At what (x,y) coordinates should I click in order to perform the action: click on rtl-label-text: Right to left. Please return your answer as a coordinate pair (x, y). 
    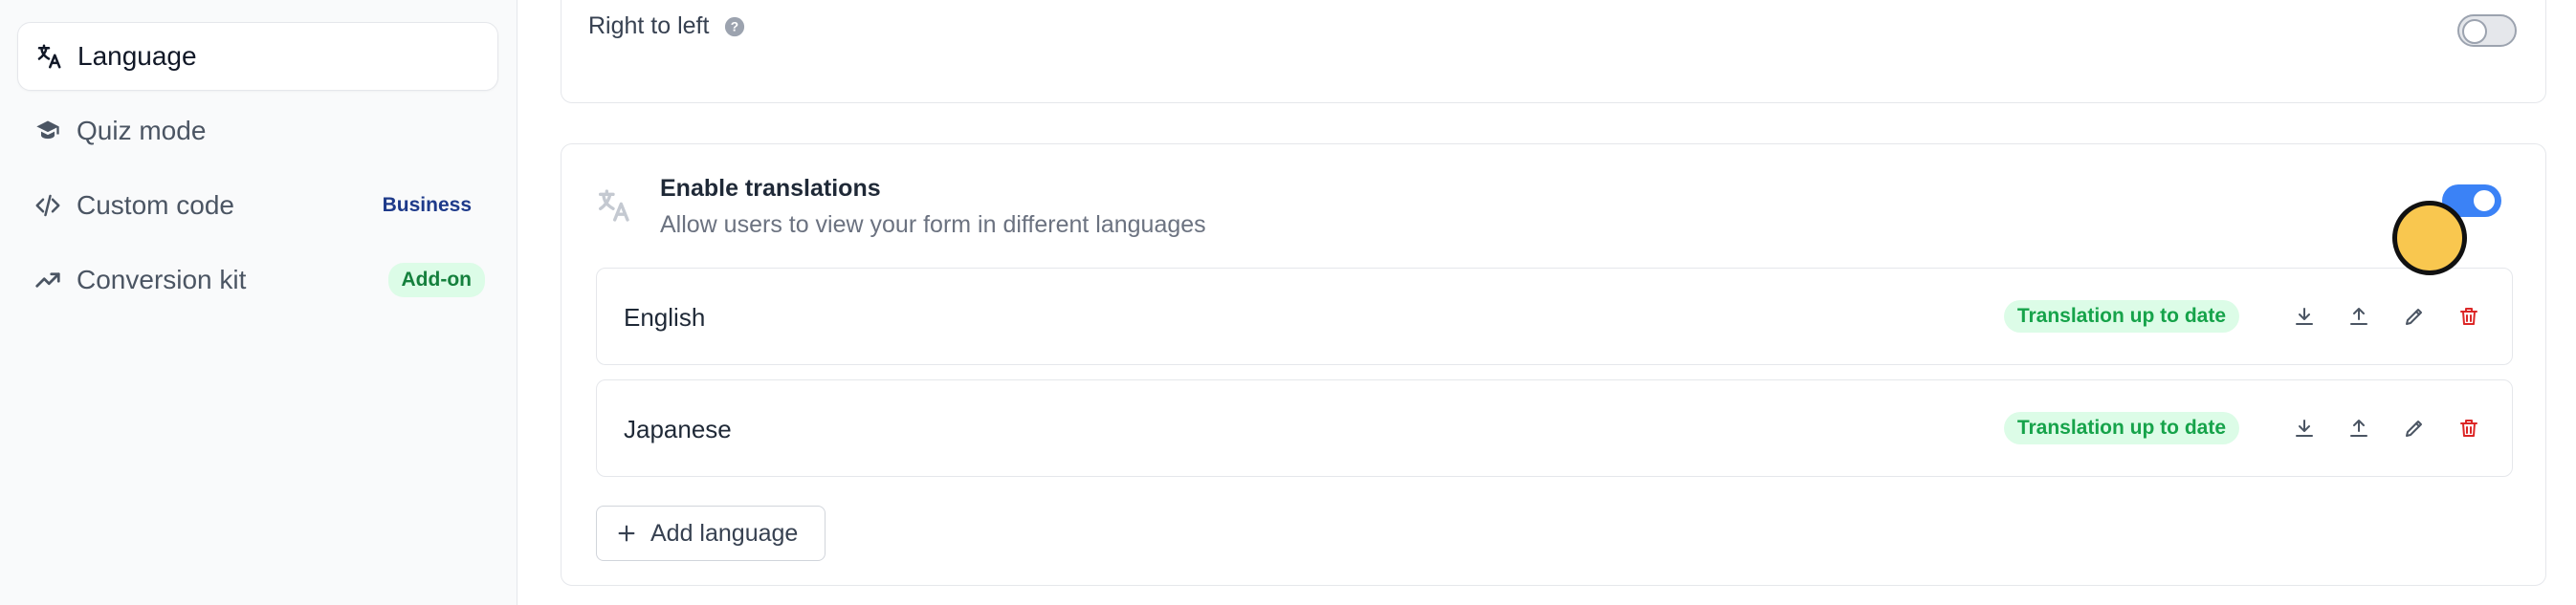
    Looking at the image, I should click on (649, 25).